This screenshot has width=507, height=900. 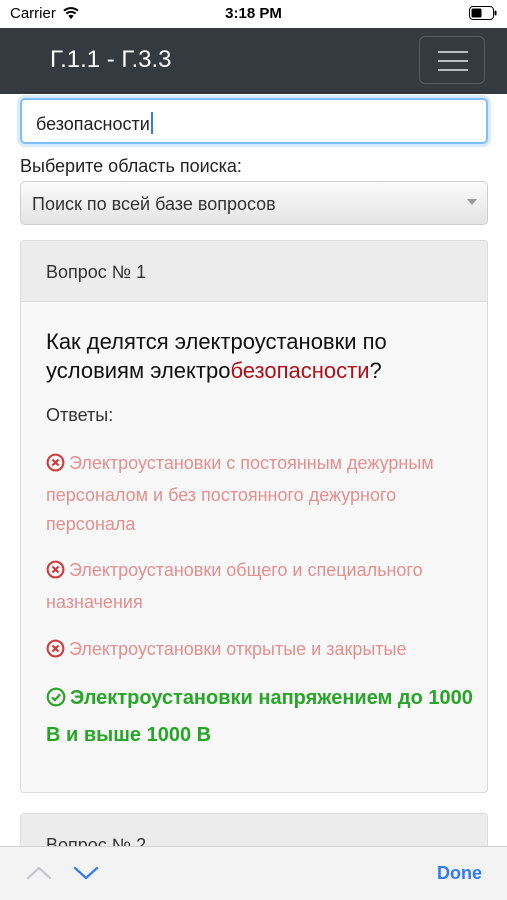 I want to click on search-area-select: Поиск по всей базе вопросов, so click(x=254, y=203).